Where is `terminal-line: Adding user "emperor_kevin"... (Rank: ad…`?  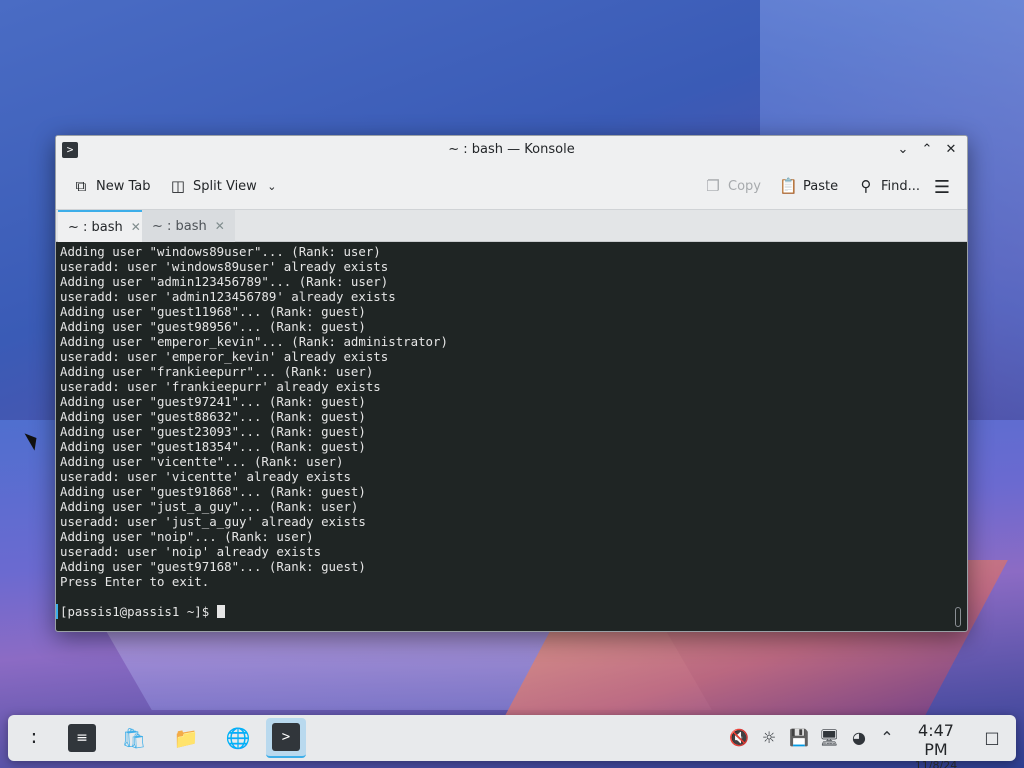
terminal-line: Adding user "emperor_kevin"... (Rank: ad… is located at coordinates (254, 341).